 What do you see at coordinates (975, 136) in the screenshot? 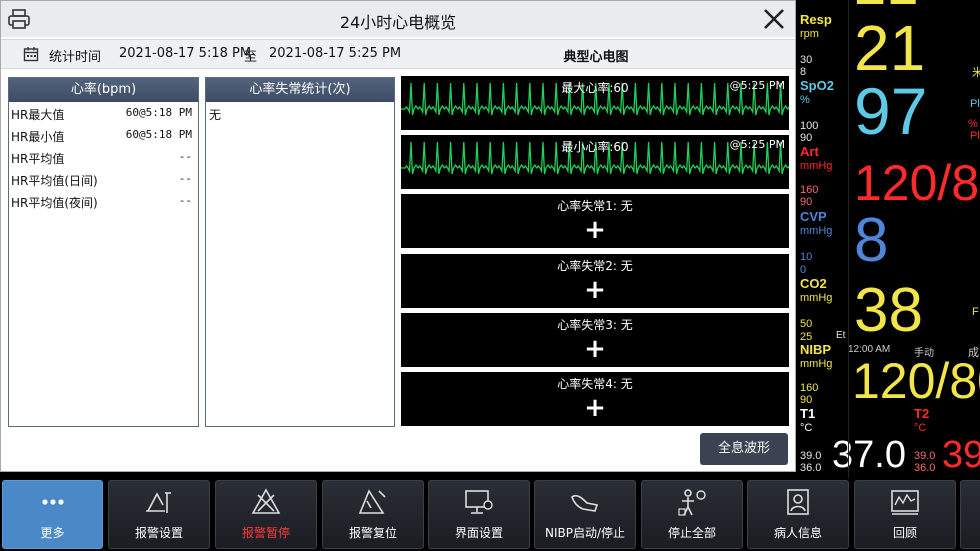
I see `edge-text-4: Pl` at bounding box center [975, 136].